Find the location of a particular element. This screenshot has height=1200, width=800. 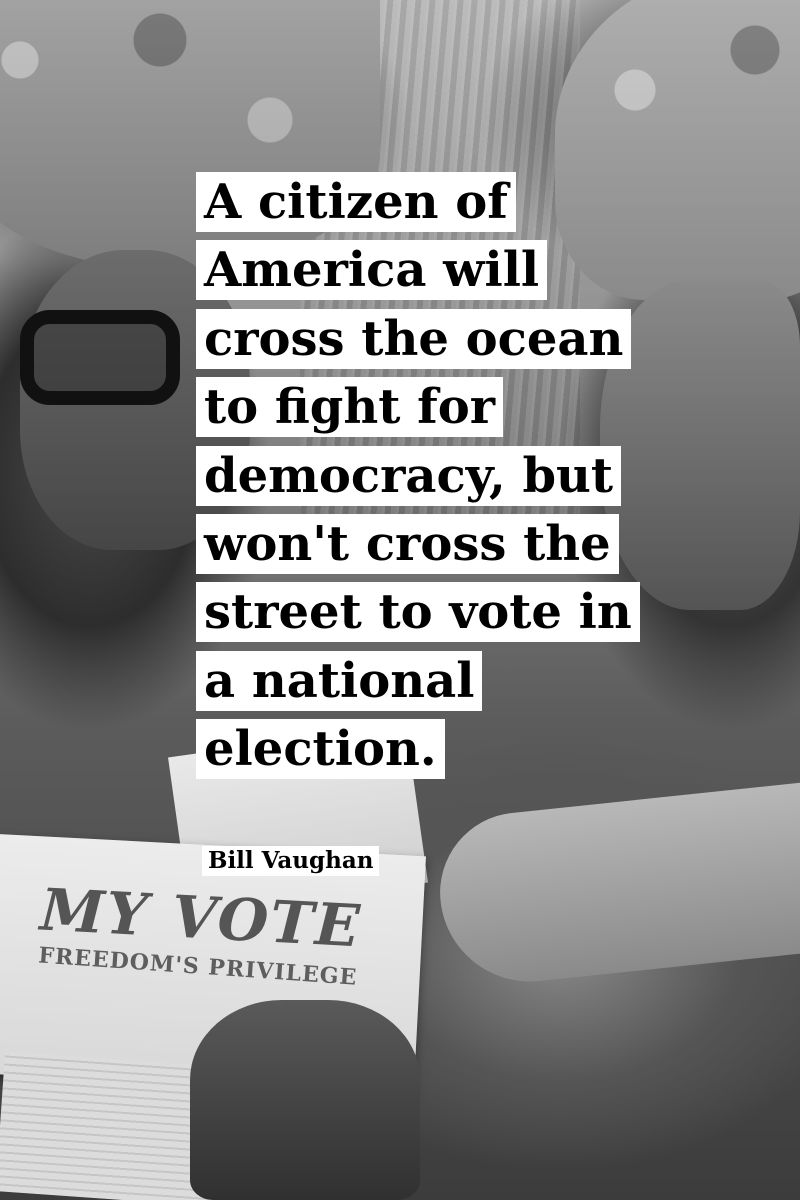

quote-line: a national is located at coordinates (339, 680).